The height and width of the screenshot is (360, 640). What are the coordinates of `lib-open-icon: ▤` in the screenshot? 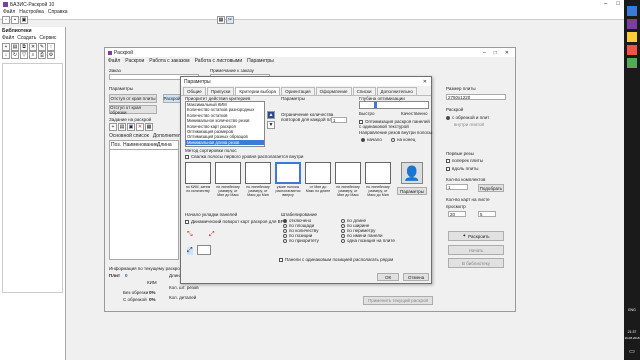 It's located at (15, 47).